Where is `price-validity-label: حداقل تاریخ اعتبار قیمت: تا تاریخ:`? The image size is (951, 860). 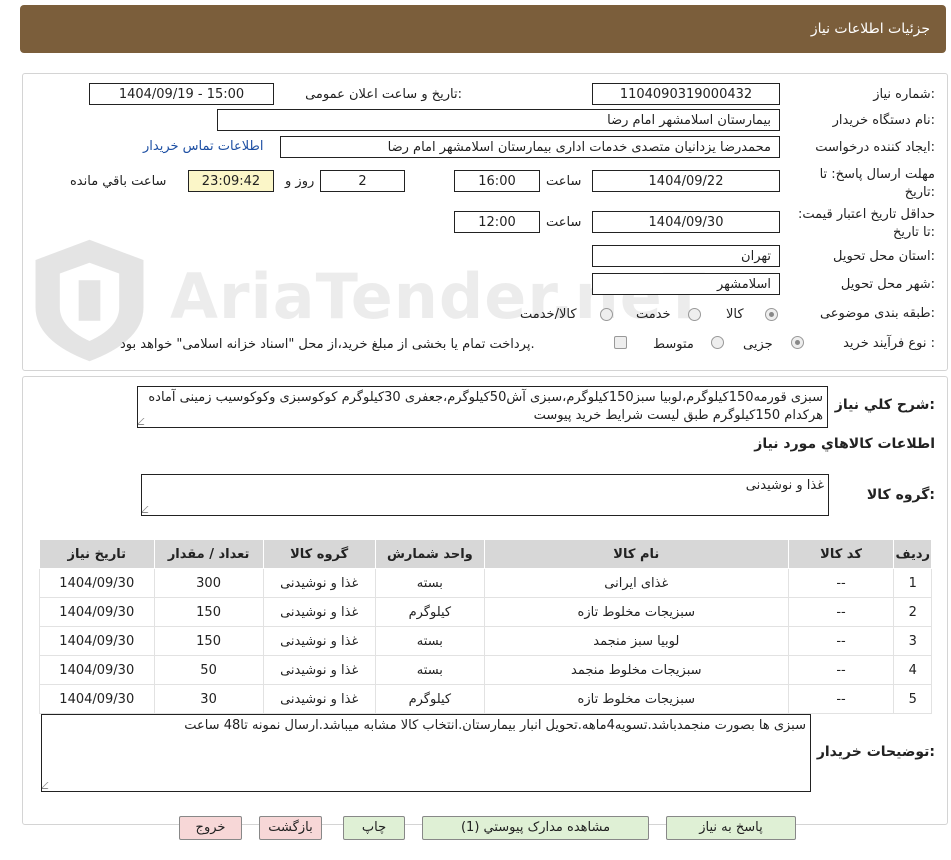
price-validity-label: حداقل تاریخ اعتبار قیمت: تا تاریخ: is located at coordinates (866, 223).